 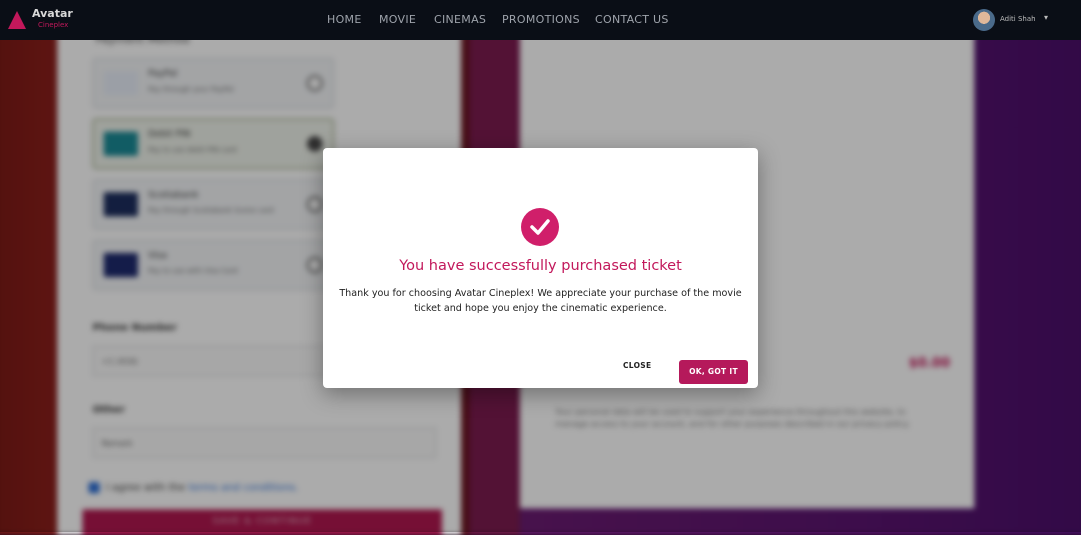 What do you see at coordinates (397, 19) in the screenshot?
I see `nav-movie: MOVIE` at bounding box center [397, 19].